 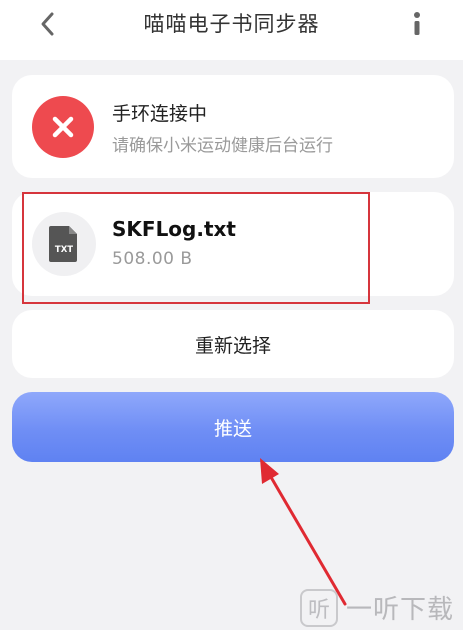 What do you see at coordinates (233, 427) in the screenshot?
I see `push-button: 推送` at bounding box center [233, 427].